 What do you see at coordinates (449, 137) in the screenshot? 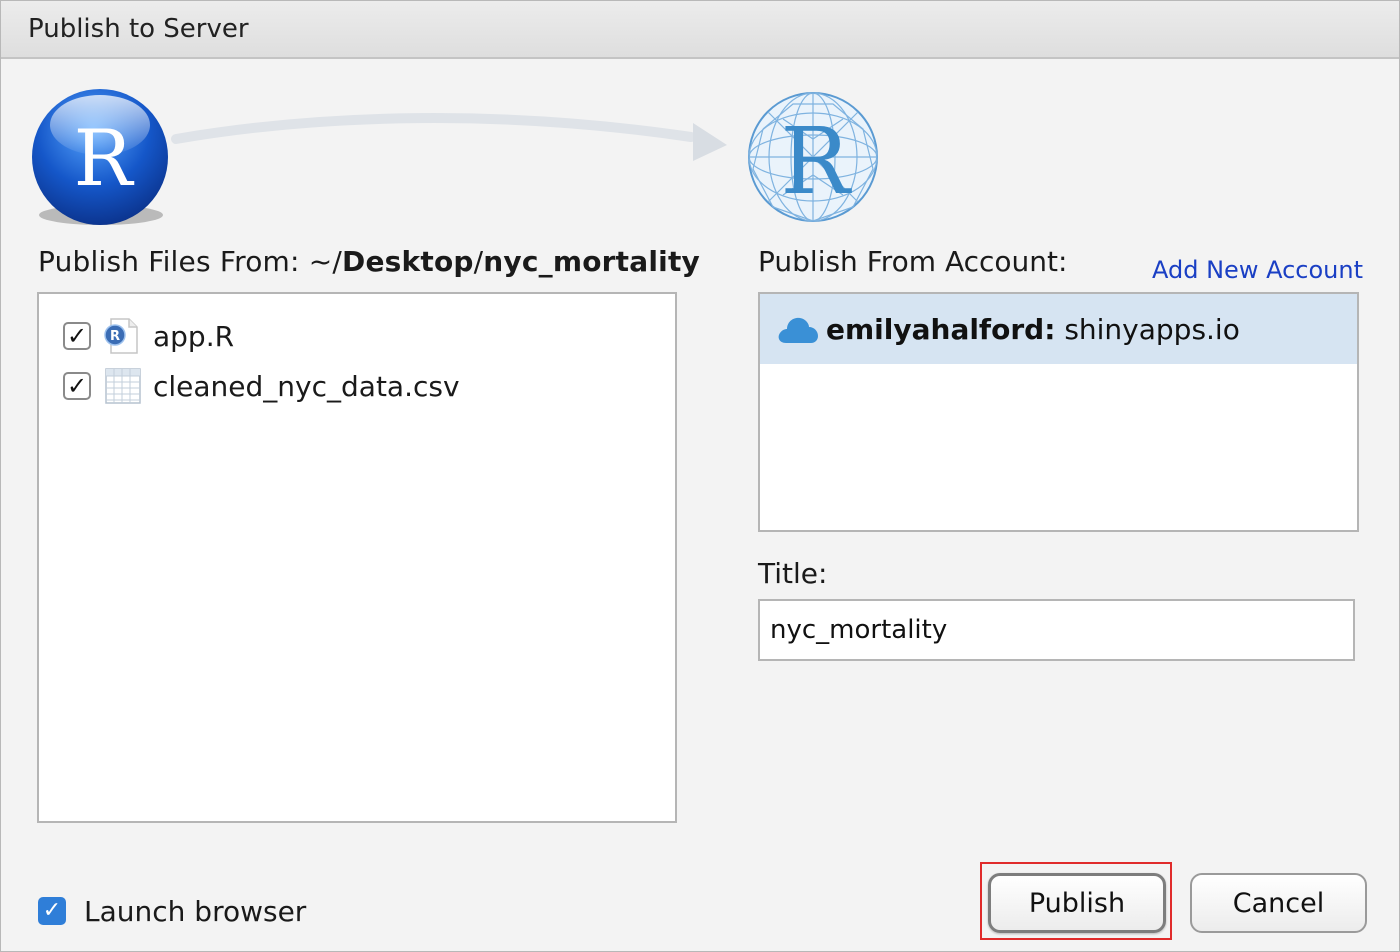
I see `publish-arrow-icon` at bounding box center [449, 137].